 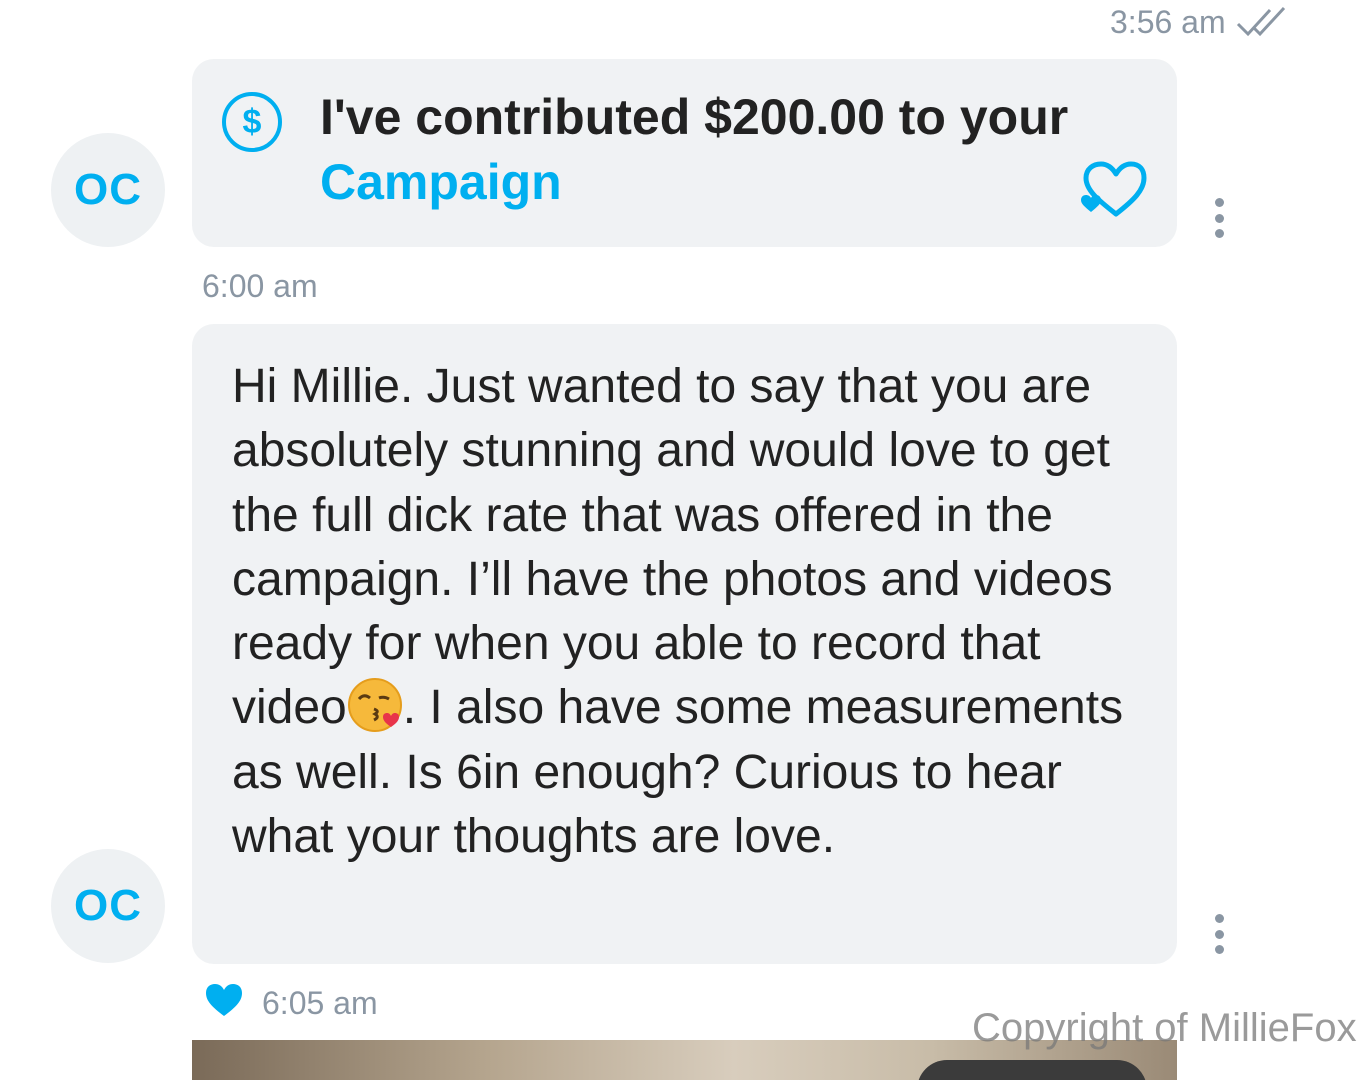 I want to click on message-time-read: 3:56 am, so click(x=1210, y=22).